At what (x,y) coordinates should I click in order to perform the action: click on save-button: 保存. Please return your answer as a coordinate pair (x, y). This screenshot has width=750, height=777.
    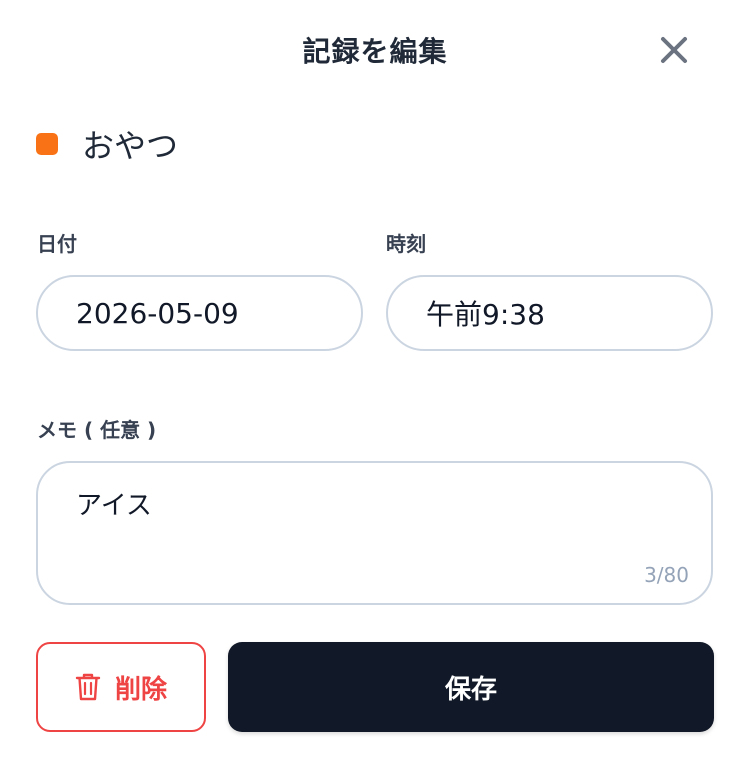
    Looking at the image, I should click on (471, 687).